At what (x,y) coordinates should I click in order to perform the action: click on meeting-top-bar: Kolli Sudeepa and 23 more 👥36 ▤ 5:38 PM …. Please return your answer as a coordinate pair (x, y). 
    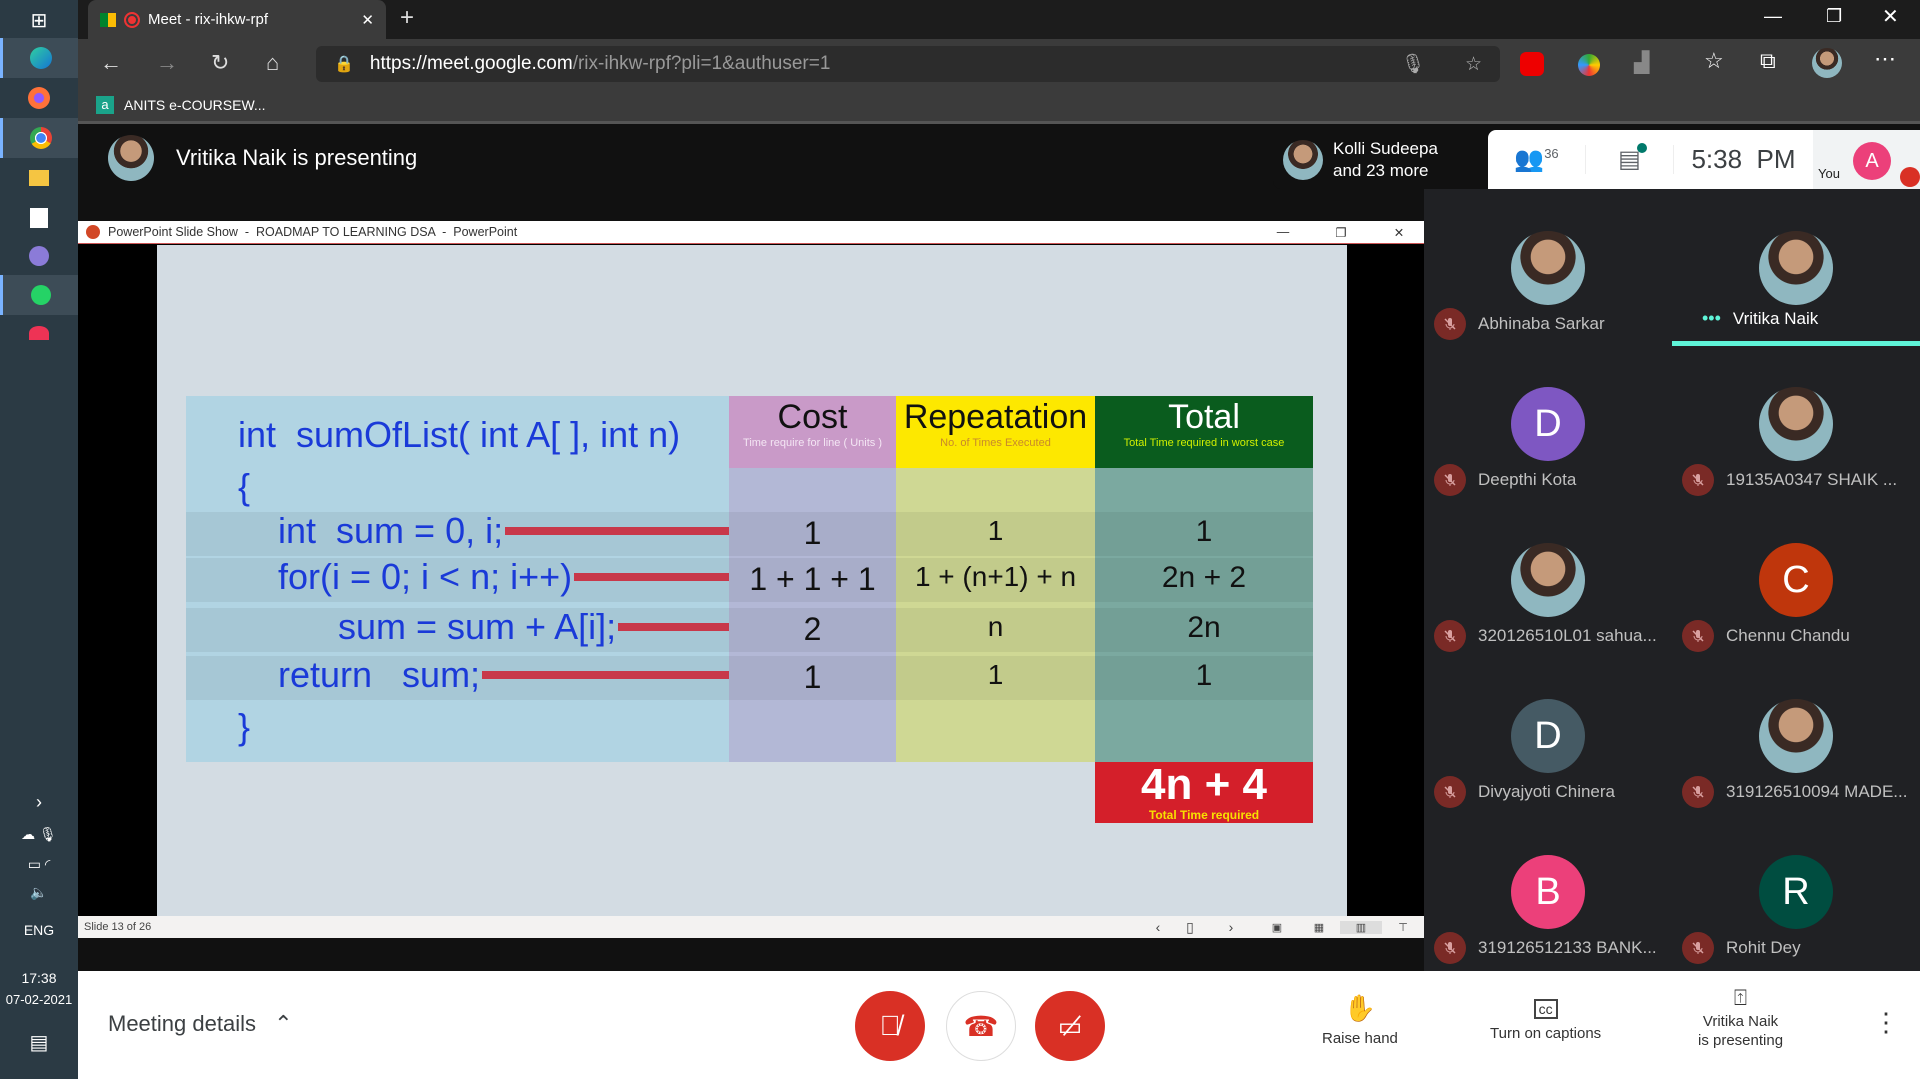
    Looking at the image, I should click on (1596, 159).